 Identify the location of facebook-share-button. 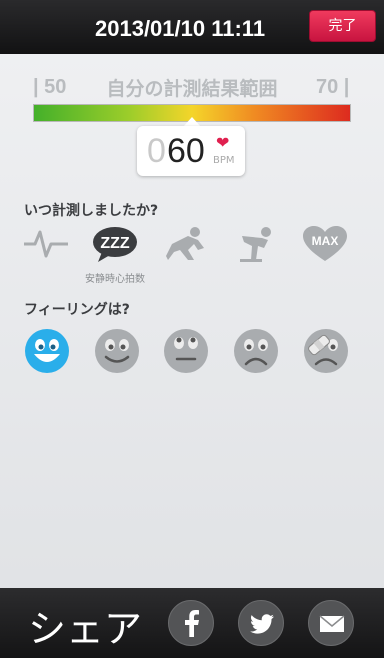
(191, 623).